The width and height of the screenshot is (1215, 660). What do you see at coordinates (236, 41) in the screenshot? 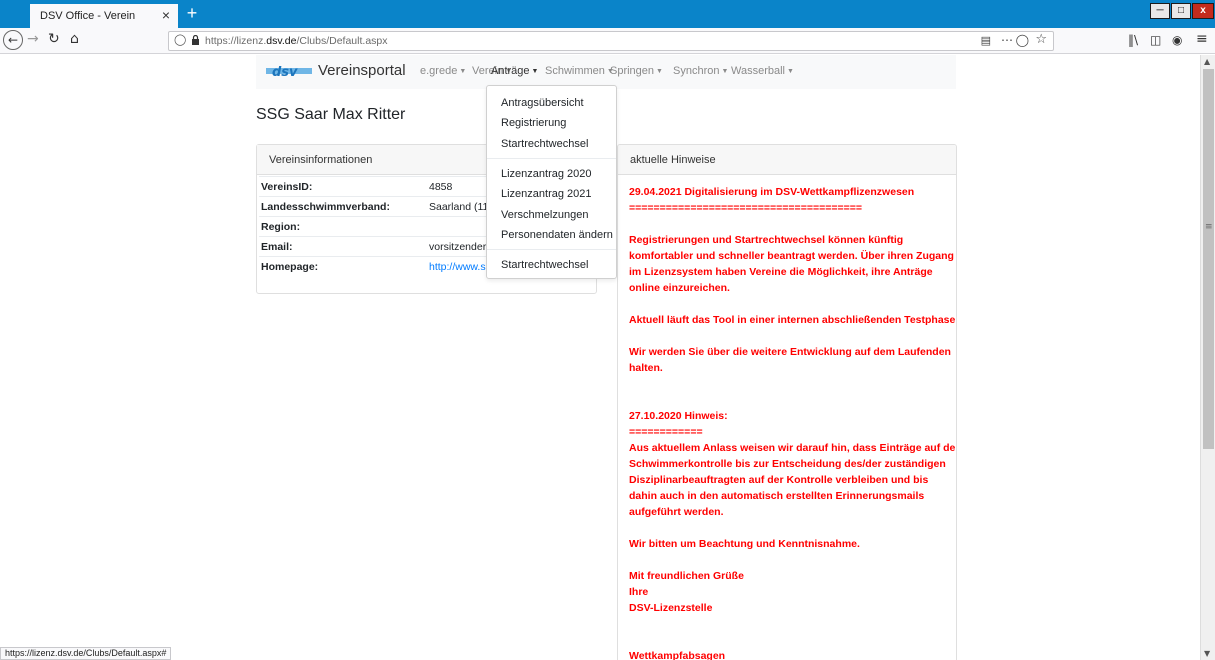
I see `url-prefix: https://lizenz.` at bounding box center [236, 41].